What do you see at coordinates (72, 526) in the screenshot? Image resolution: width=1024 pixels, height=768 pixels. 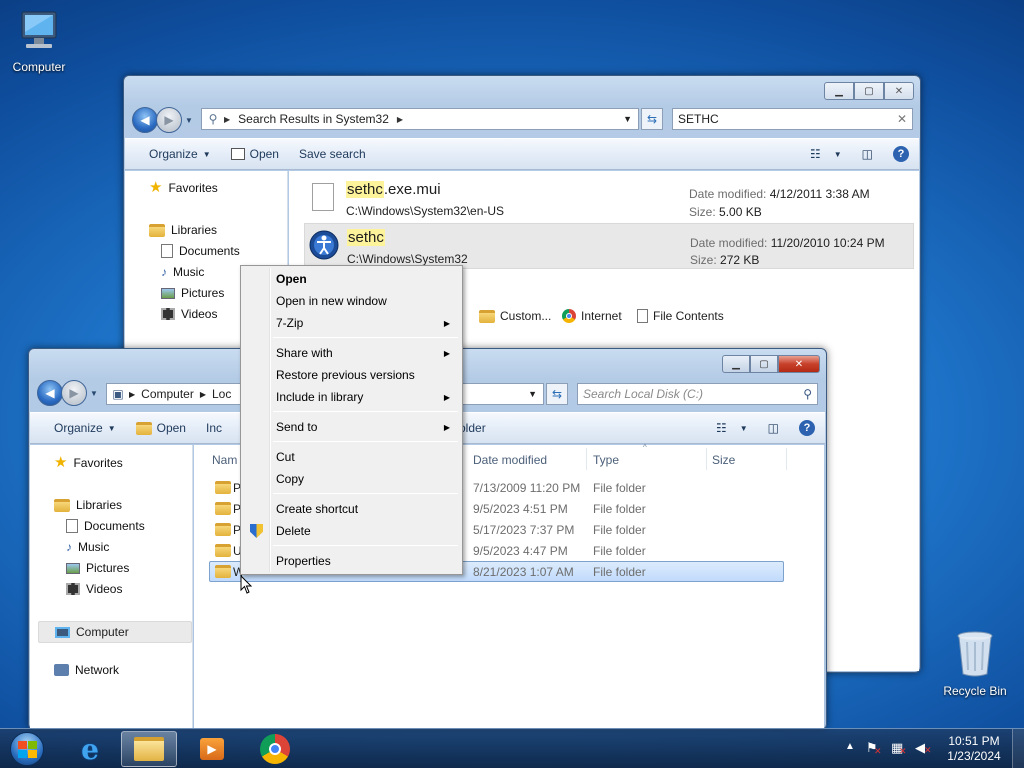 I see `documents-icon` at bounding box center [72, 526].